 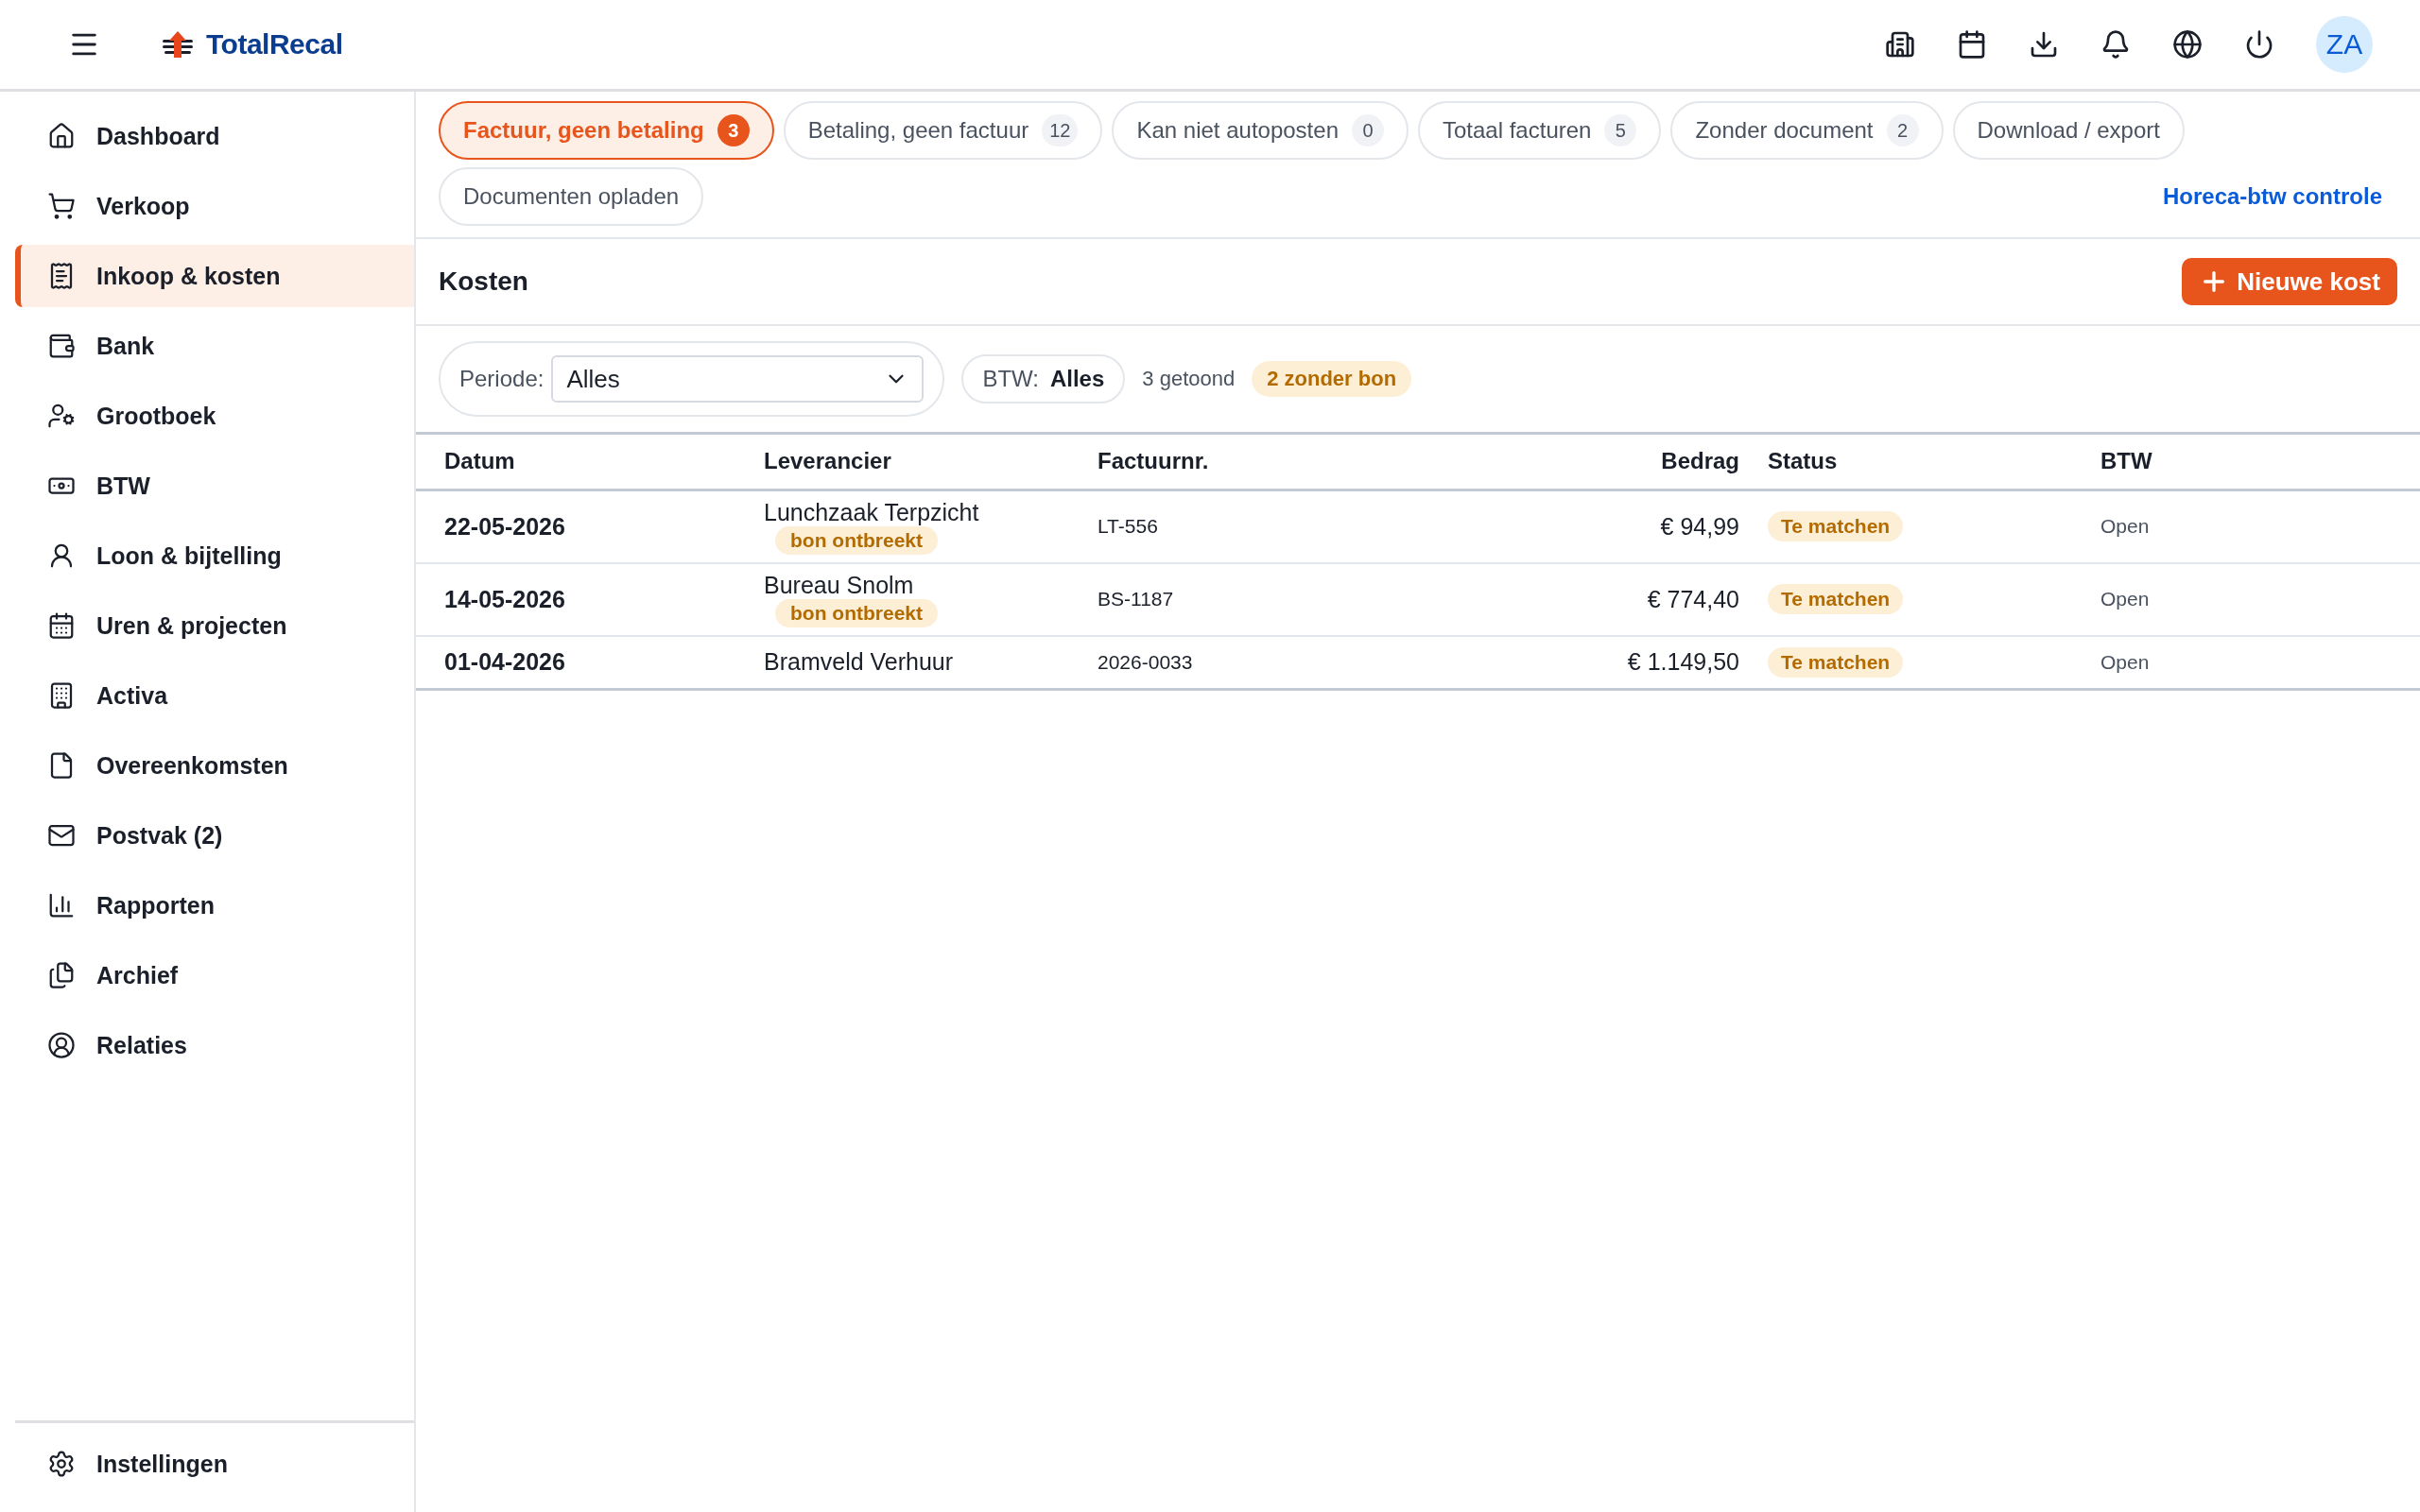 What do you see at coordinates (2115, 44) in the screenshot?
I see `bell-icon` at bounding box center [2115, 44].